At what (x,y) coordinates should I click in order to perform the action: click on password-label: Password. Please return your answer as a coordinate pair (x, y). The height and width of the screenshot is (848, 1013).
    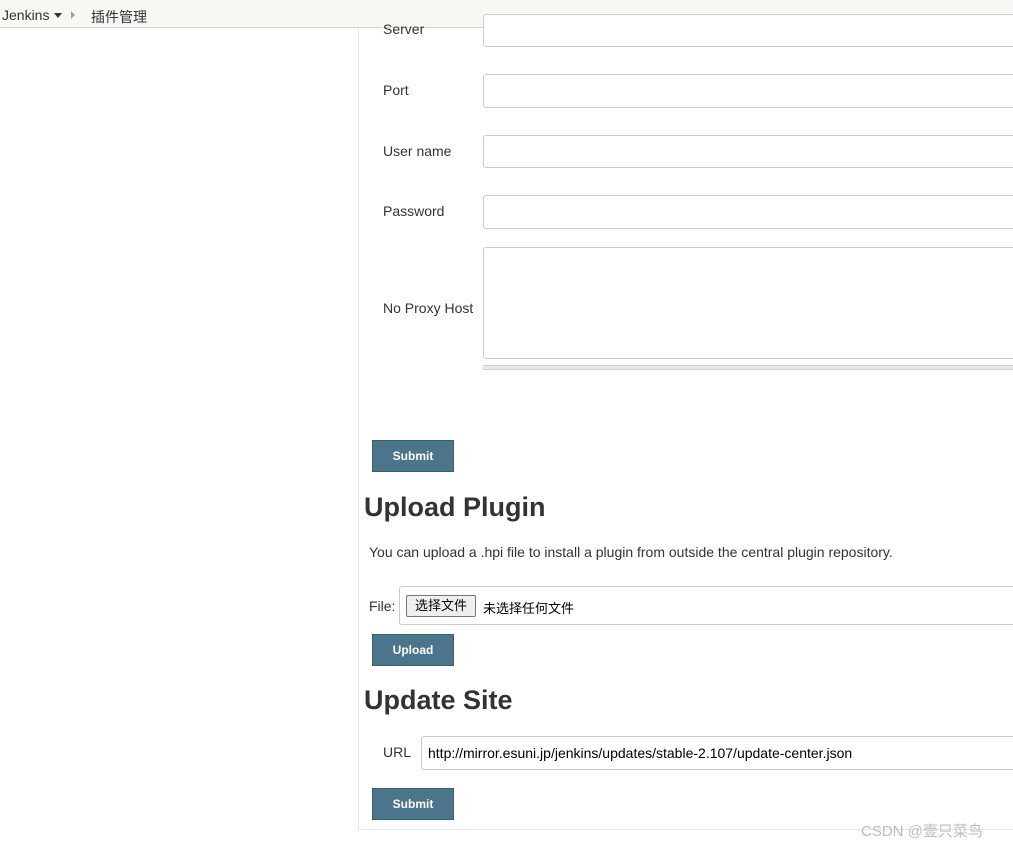
    Looking at the image, I should click on (414, 211).